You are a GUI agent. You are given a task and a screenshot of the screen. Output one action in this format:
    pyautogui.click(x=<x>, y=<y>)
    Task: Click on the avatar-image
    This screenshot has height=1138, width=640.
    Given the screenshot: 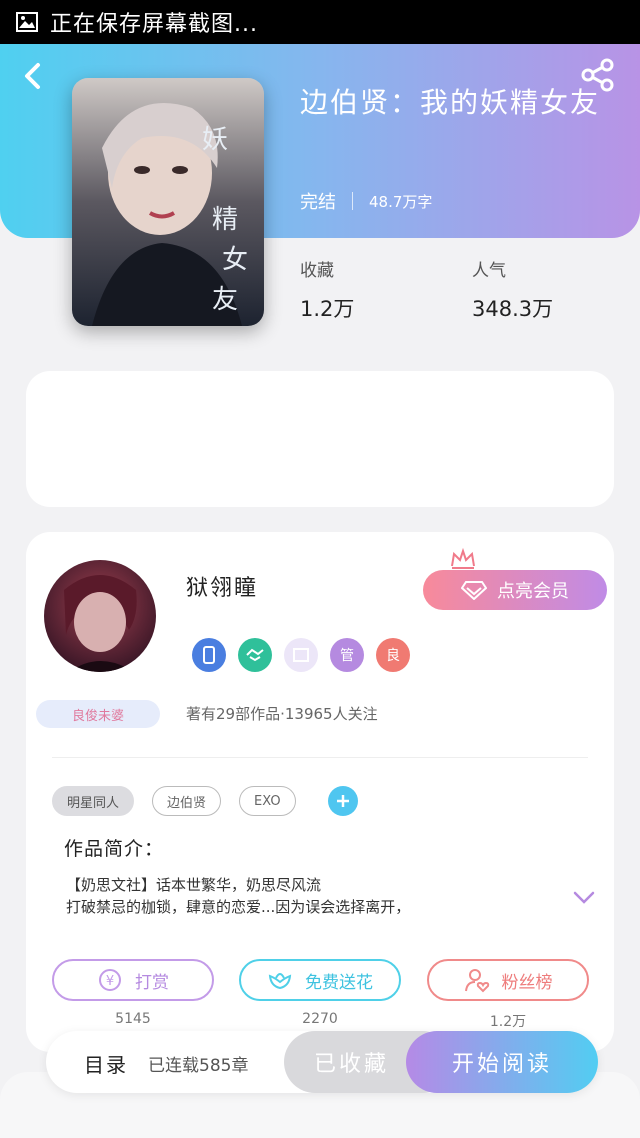 What is the action you would take?
    pyautogui.click(x=100, y=616)
    